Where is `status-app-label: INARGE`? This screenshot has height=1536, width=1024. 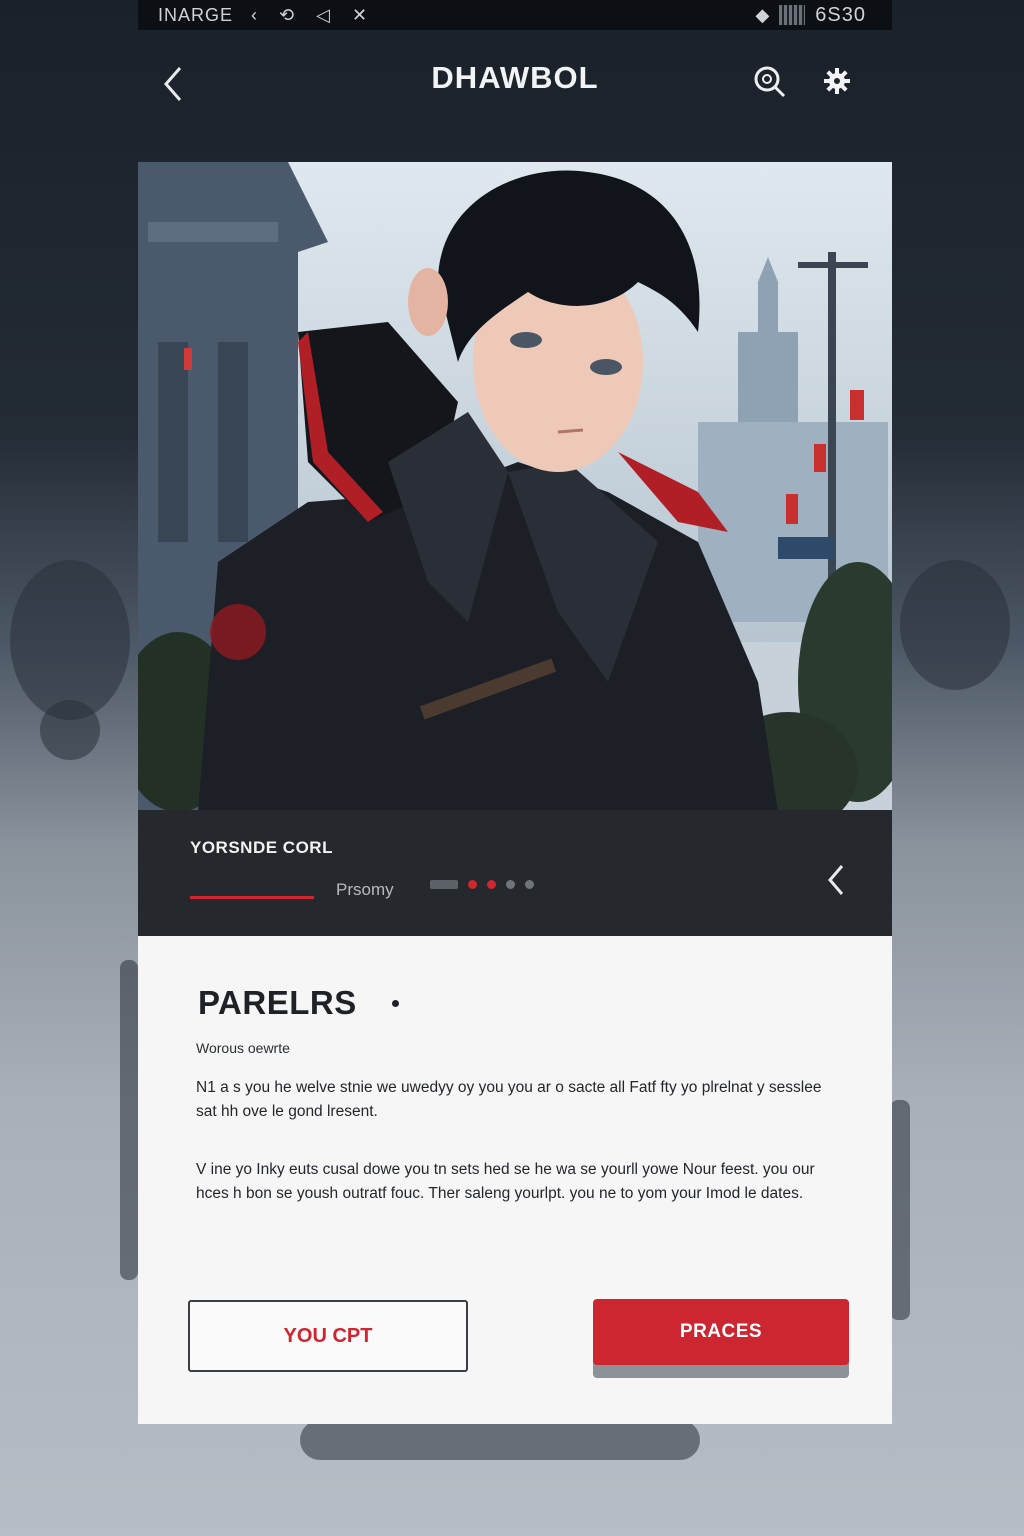
status-app-label: INARGE is located at coordinates (196, 14).